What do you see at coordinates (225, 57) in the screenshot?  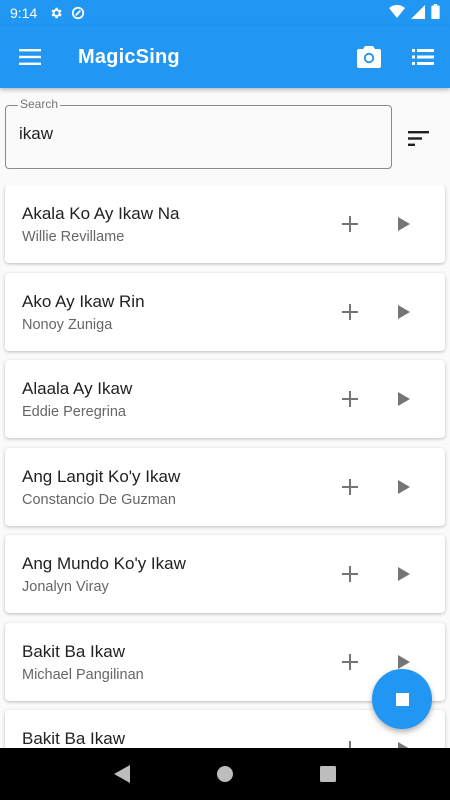 I see `app-bar: MagicSing` at bounding box center [225, 57].